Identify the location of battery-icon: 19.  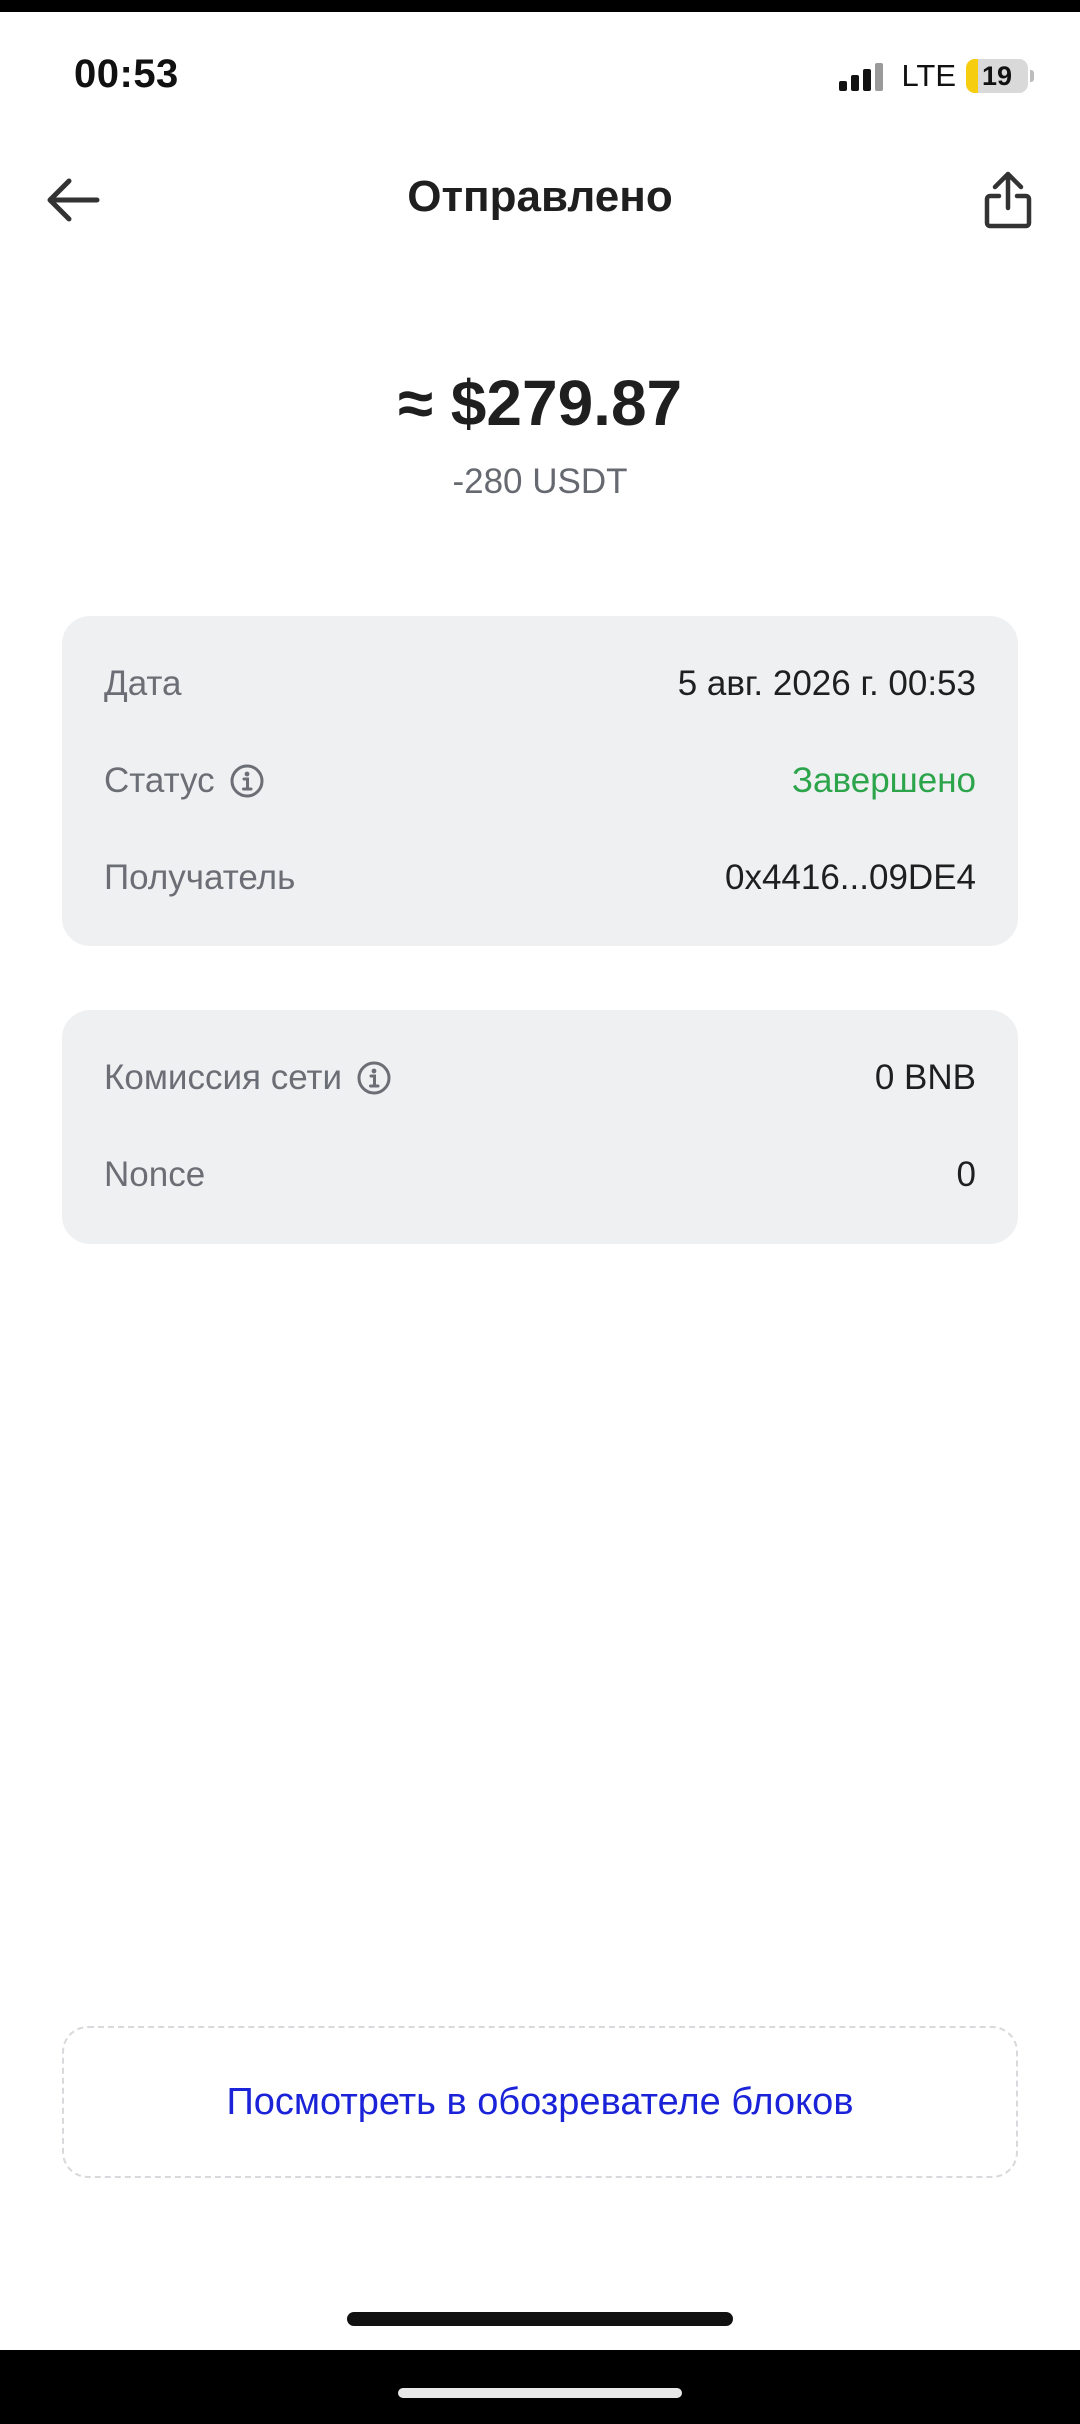
(997, 76).